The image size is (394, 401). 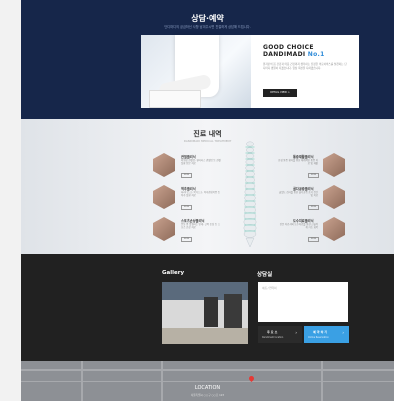 What do you see at coordinates (207, 395) in the screenshot?
I see `location-address: 서울특별시 ○○구 ○○로 123` at bounding box center [207, 395].